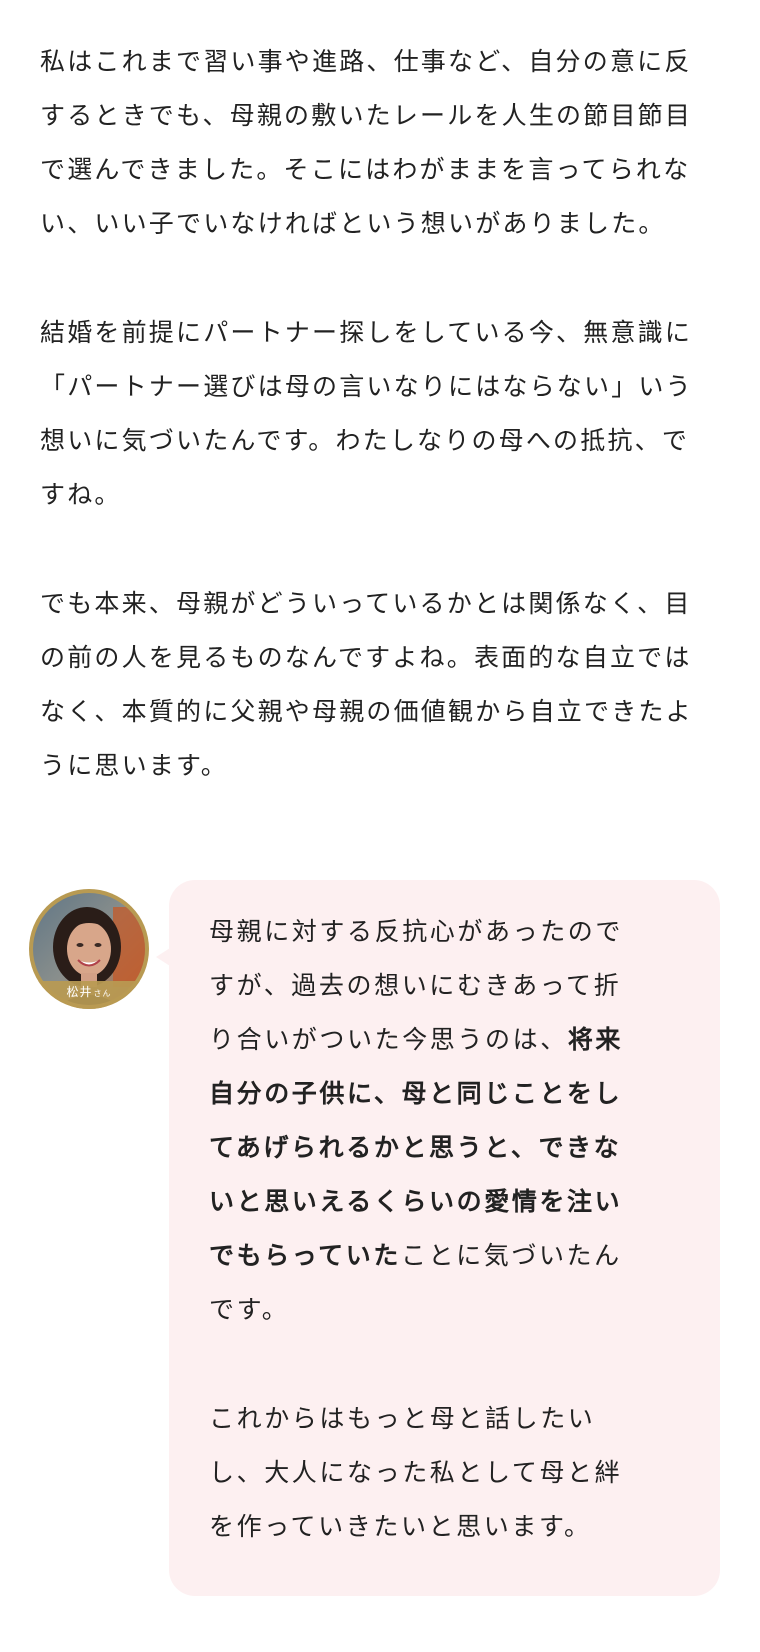 The width and height of the screenshot is (760, 1652). What do you see at coordinates (595, 1039) in the screenshot?
I see `quote-emphasis: 将来` at bounding box center [595, 1039].